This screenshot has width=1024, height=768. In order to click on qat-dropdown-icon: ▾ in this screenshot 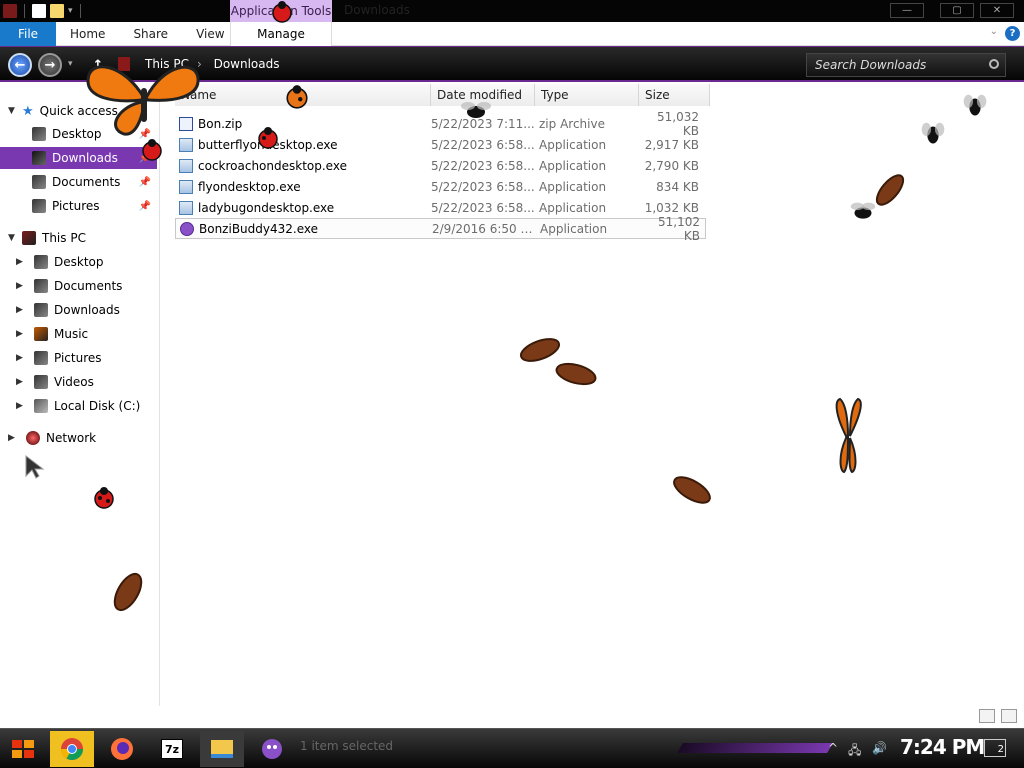, I will do `click(70, 11)`.